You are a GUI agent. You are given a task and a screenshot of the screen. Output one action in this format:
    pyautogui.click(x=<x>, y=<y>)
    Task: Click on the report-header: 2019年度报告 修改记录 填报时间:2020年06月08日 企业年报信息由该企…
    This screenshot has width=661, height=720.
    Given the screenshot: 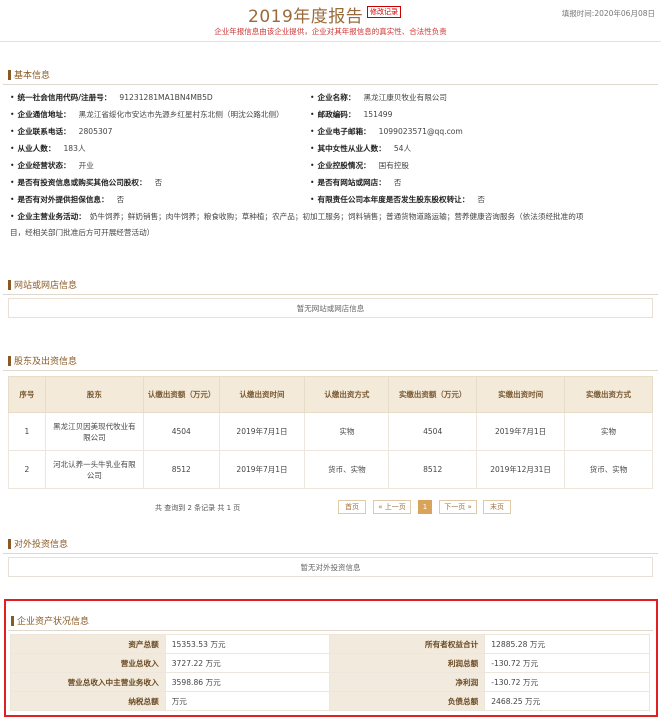 What is the action you would take?
    pyautogui.click(x=330, y=21)
    